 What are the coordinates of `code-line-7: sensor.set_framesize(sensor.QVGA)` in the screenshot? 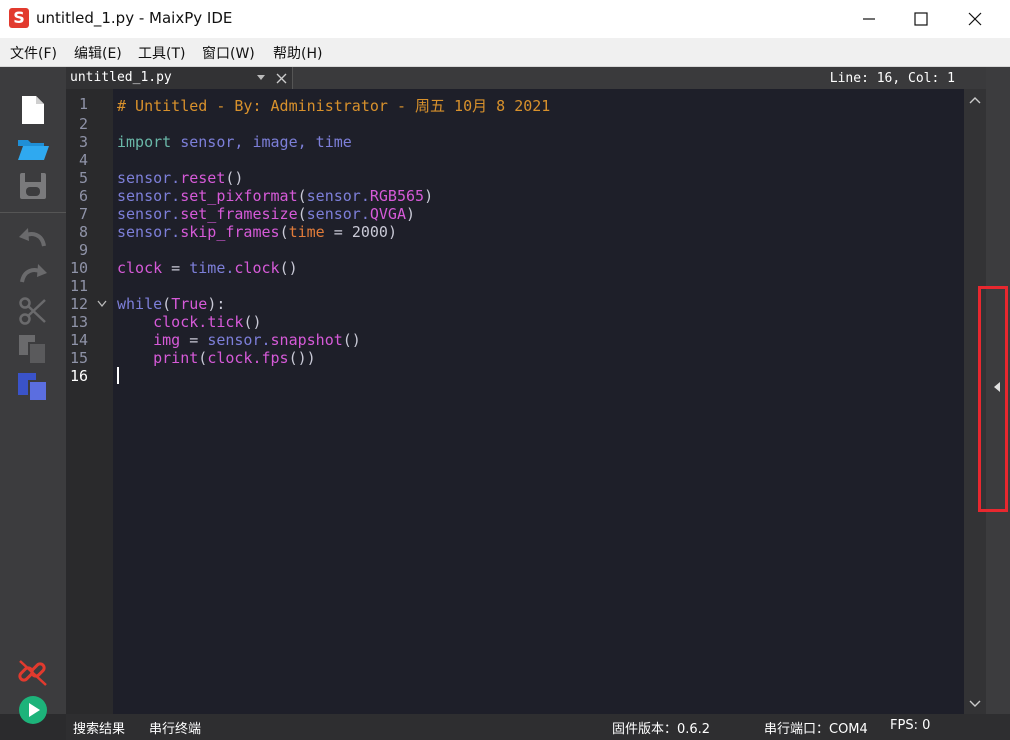 It's located at (266, 214).